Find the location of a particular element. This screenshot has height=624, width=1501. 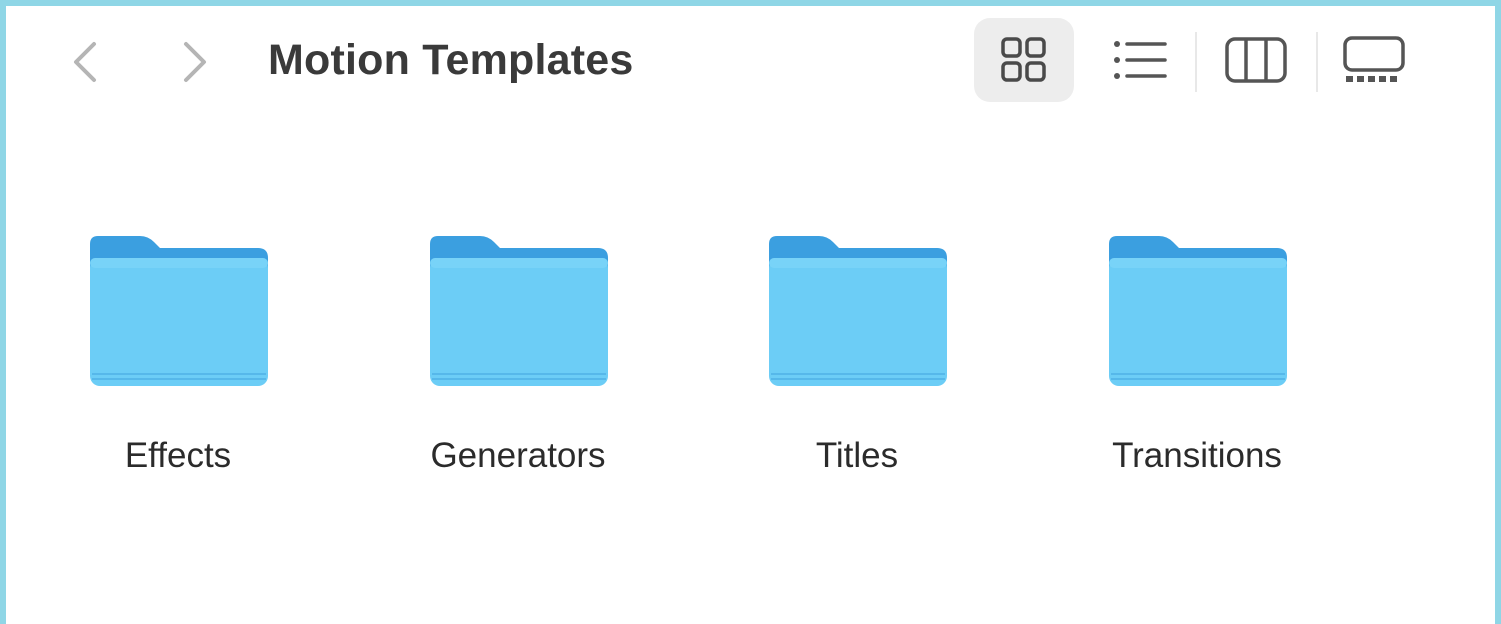

folder-item: Titles is located at coordinates (857, 354).